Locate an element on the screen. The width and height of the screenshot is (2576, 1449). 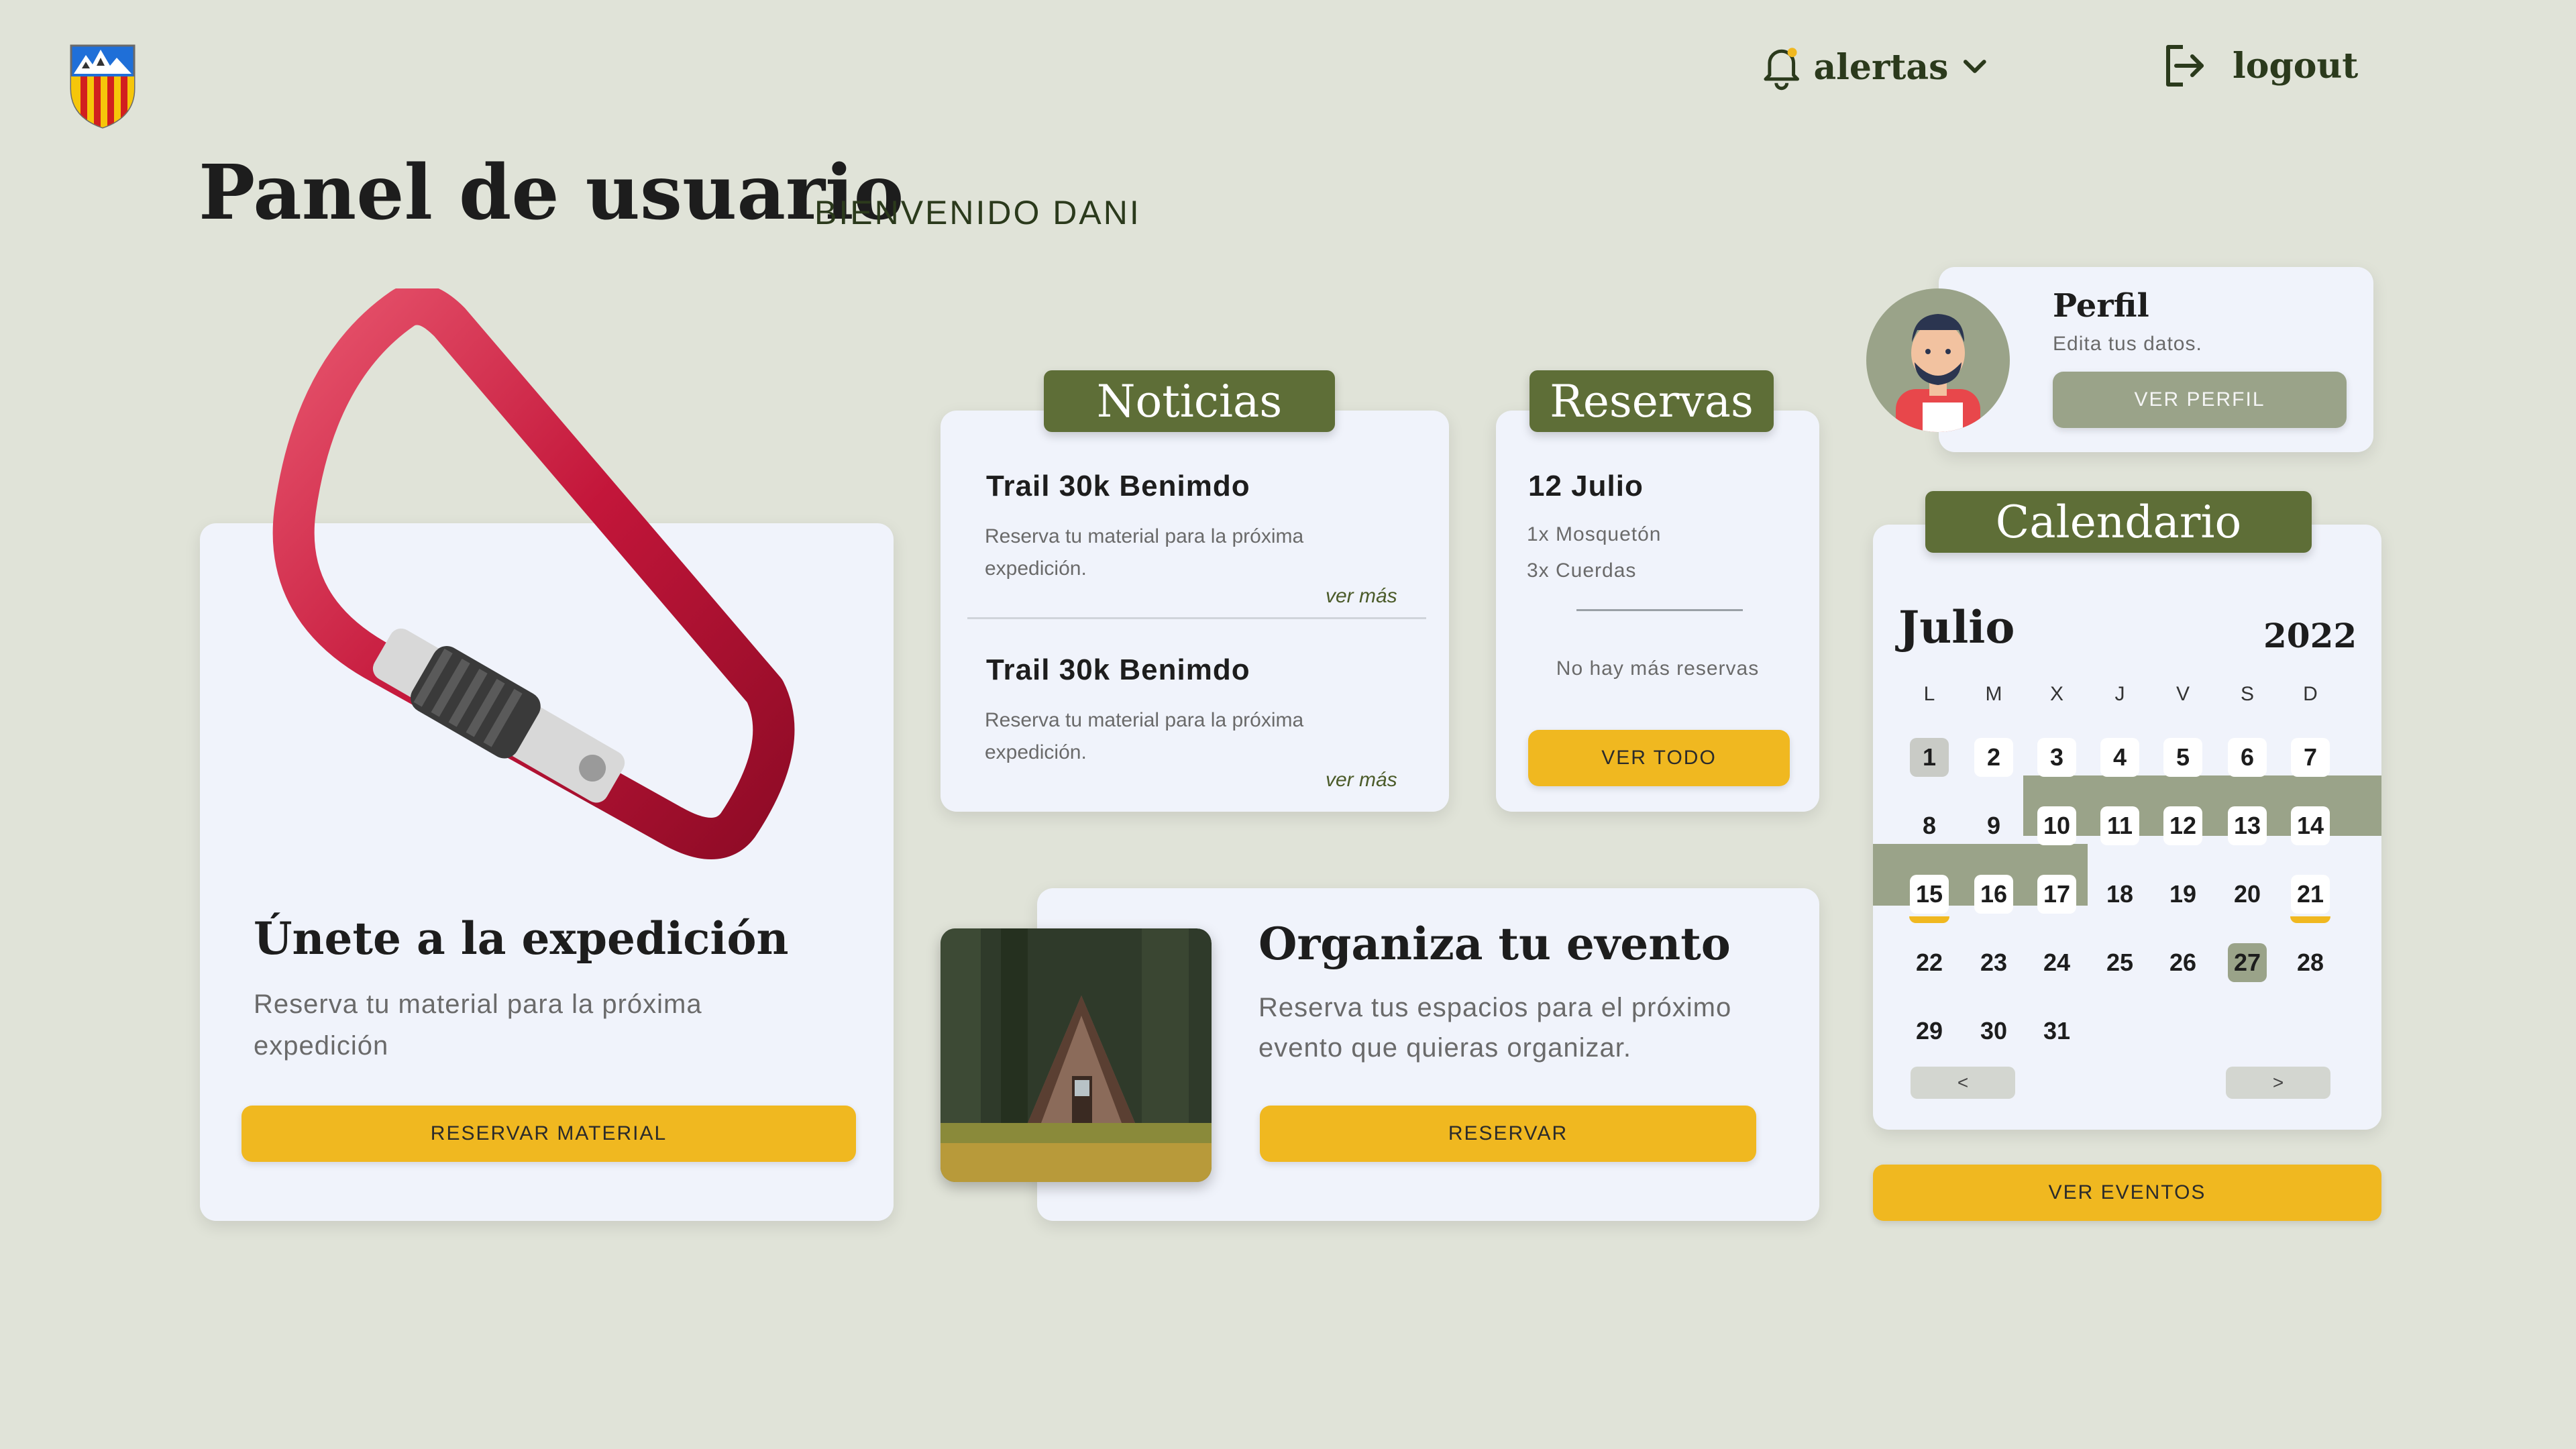
calendar-day: 31 is located at coordinates (2056, 1031).